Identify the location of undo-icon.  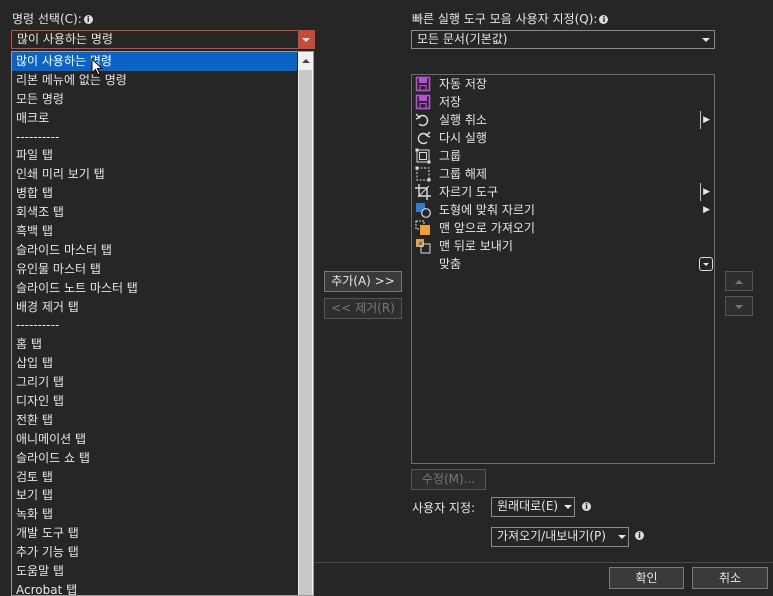
(422, 120).